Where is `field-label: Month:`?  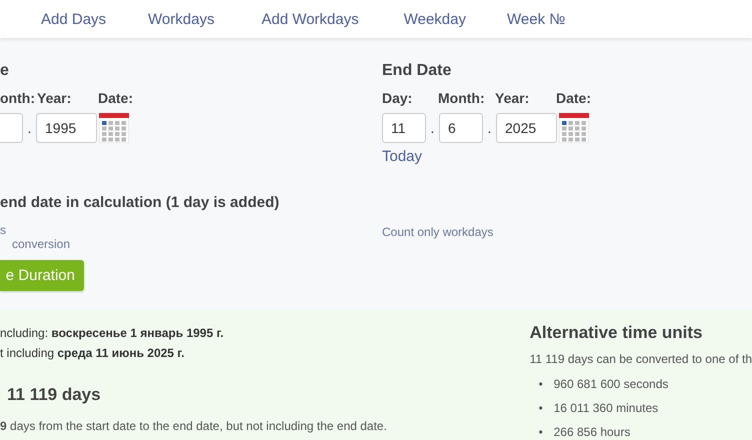
field-label: Month: is located at coordinates (462, 99).